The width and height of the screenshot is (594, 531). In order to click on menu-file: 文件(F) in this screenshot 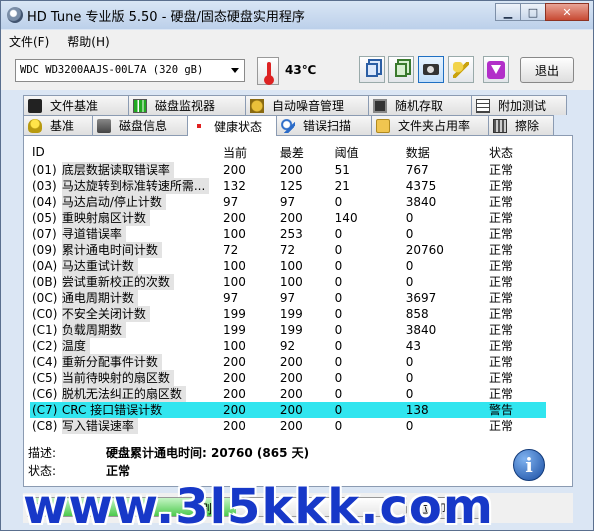, I will do `click(29, 41)`.